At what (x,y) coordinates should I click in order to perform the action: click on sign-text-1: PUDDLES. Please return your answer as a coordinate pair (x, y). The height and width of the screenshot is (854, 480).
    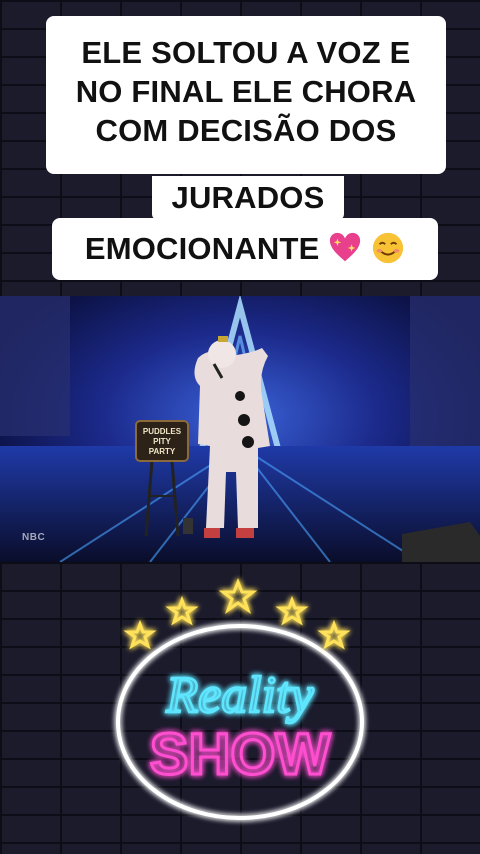
    Looking at the image, I should click on (162, 431).